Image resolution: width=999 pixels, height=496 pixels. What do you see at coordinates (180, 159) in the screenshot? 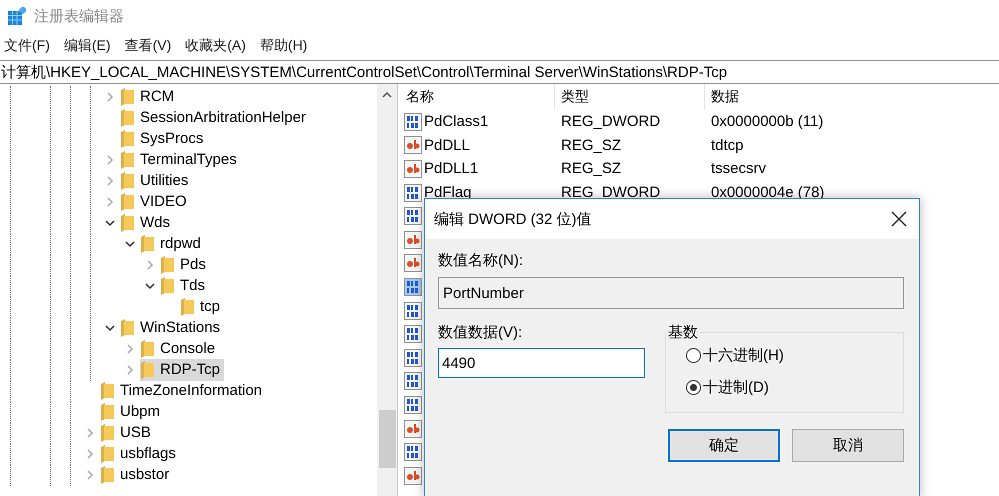
I see `tree-item: TerminalTypes` at bounding box center [180, 159].